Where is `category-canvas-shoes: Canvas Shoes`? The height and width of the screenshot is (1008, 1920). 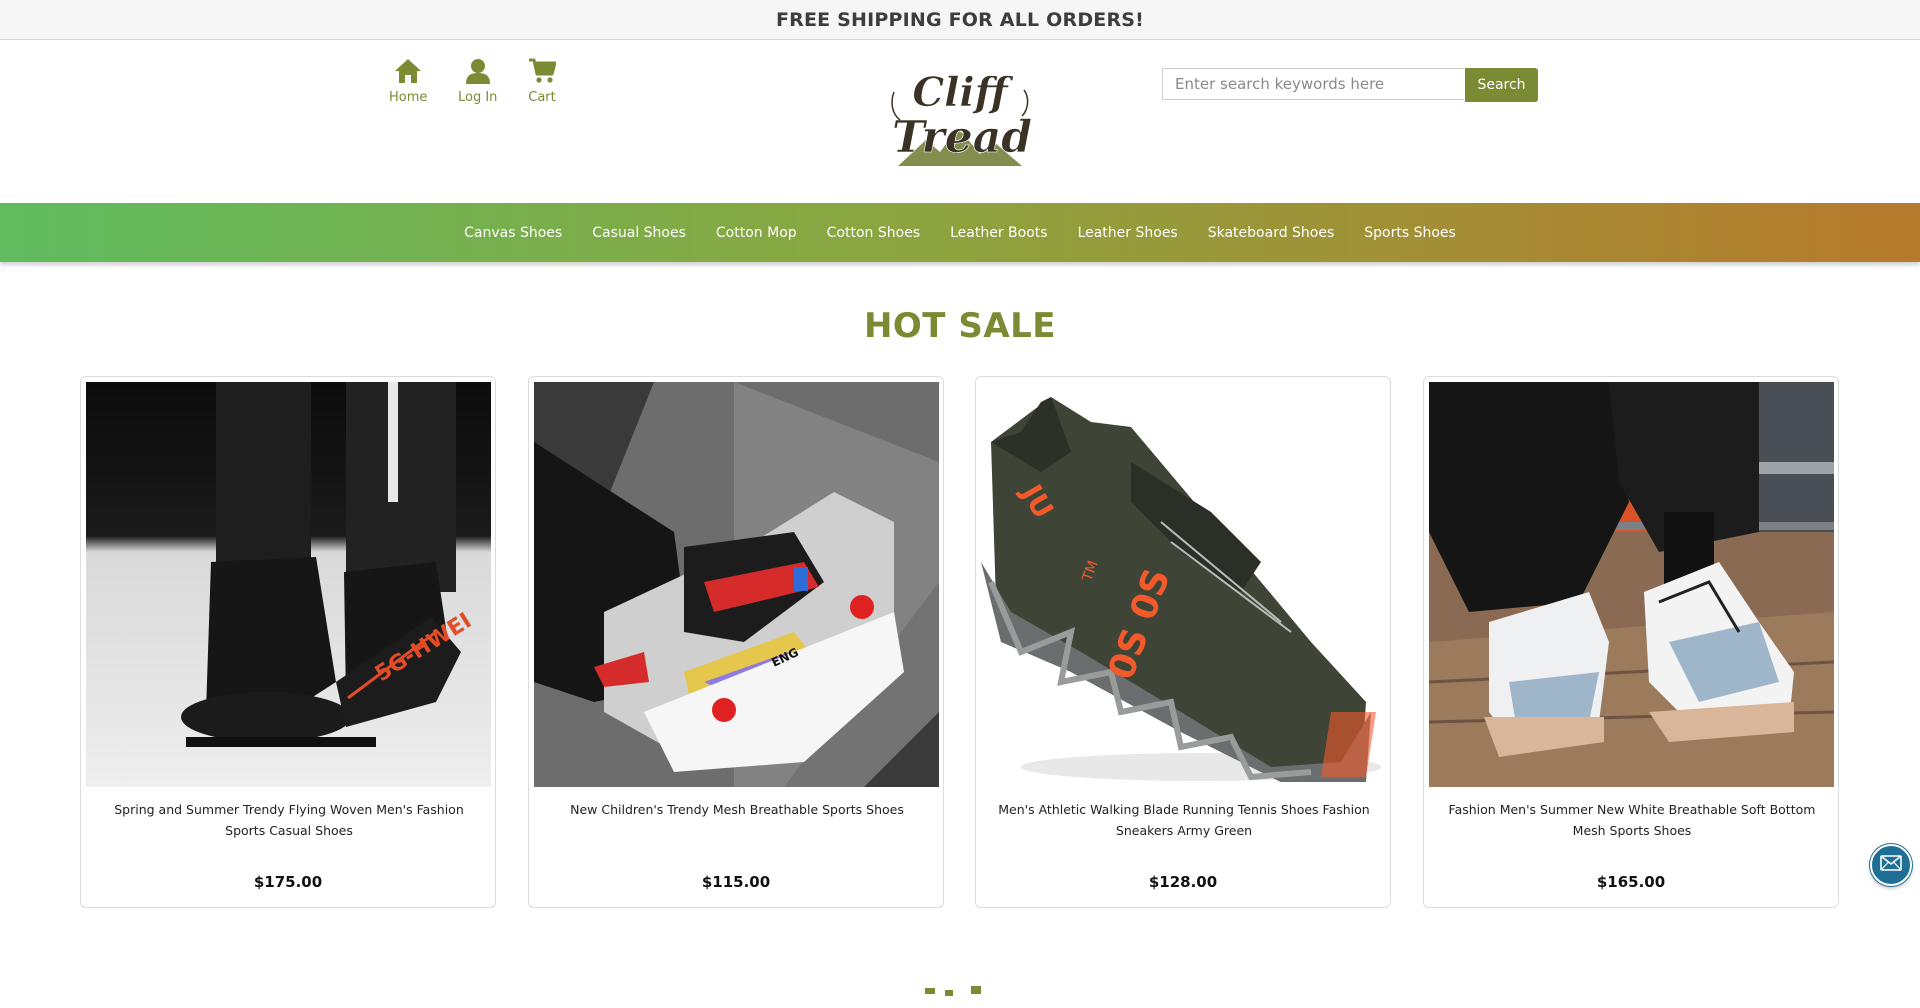 category-canvas-shoes: Canvas Shoes is located at coordinates (513, 233).